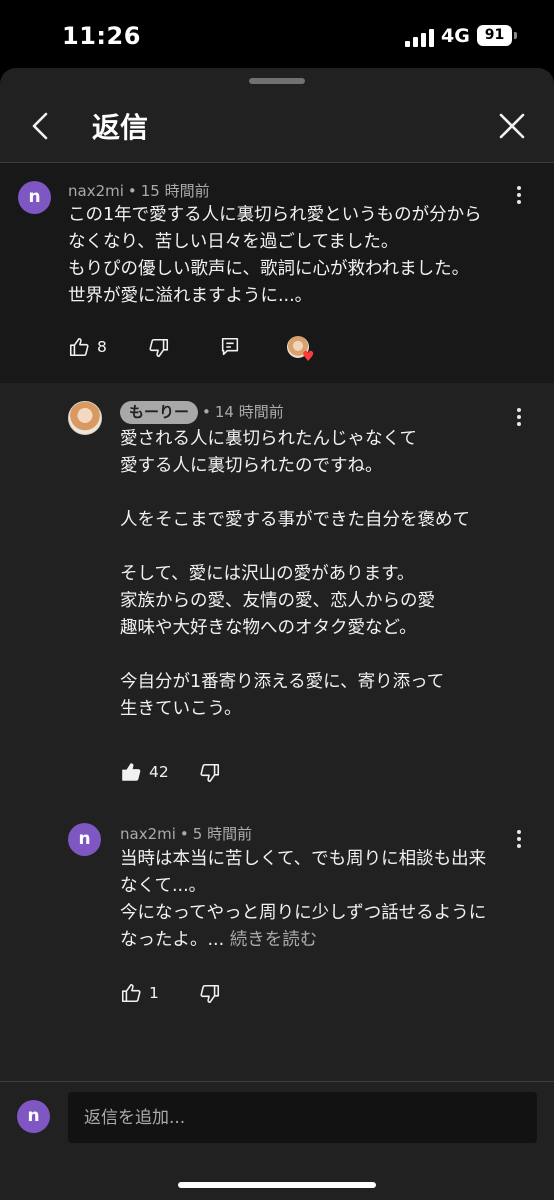 The height and width of the screenshot is (1200, 554). I want to click on my-avatar: n, so click(33, 1116).